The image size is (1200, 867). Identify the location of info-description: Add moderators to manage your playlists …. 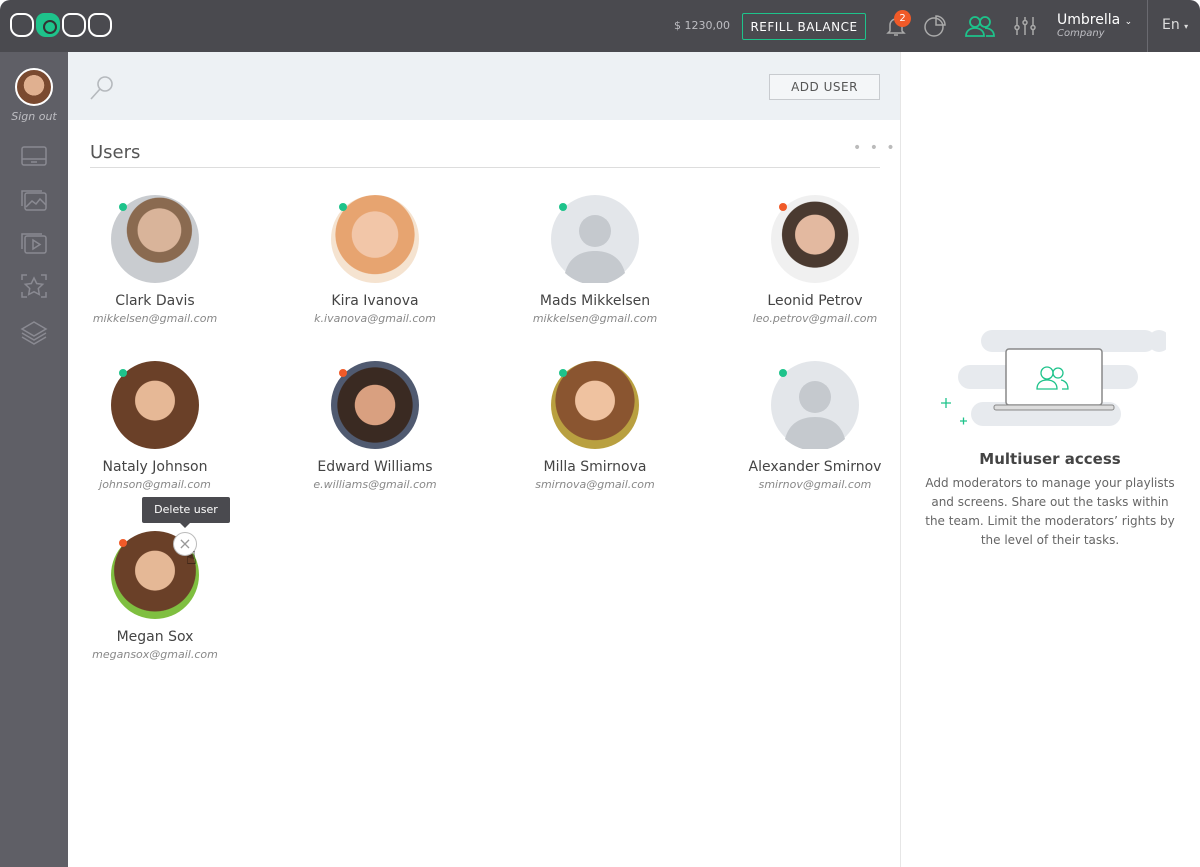
(1050, 511).